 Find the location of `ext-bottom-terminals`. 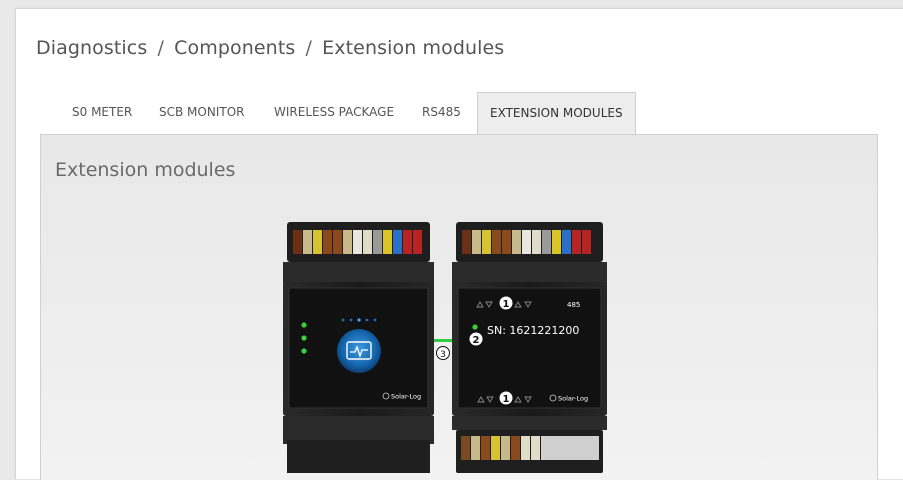

ext-bottom-terminals is located at coordinates (530, 448).